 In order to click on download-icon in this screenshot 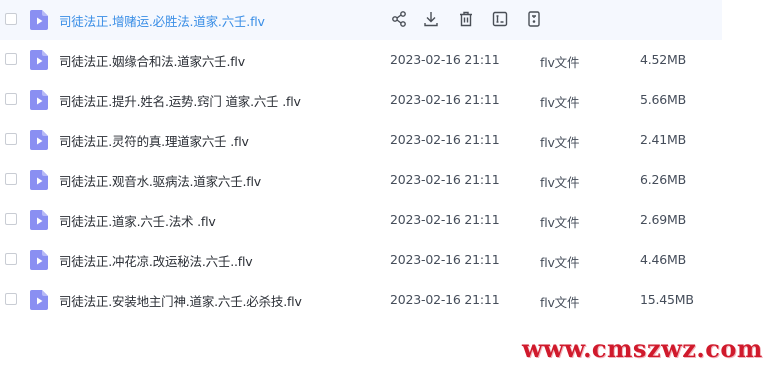, I will do `click(431, 19)`.